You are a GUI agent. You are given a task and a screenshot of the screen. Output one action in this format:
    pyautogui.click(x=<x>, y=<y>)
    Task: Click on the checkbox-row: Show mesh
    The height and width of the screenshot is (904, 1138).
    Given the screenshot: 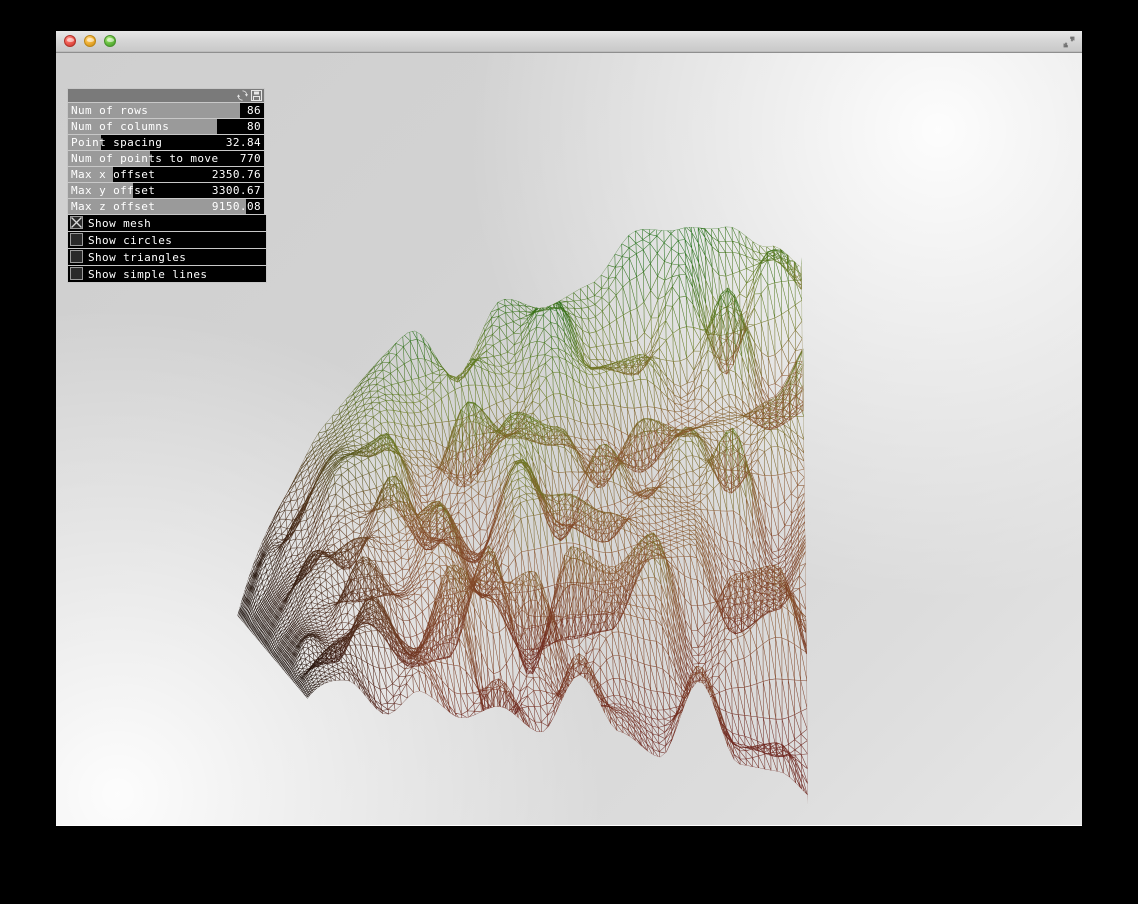 What is the action you would take?
    pyautogui.click(x=167, y=223)
    